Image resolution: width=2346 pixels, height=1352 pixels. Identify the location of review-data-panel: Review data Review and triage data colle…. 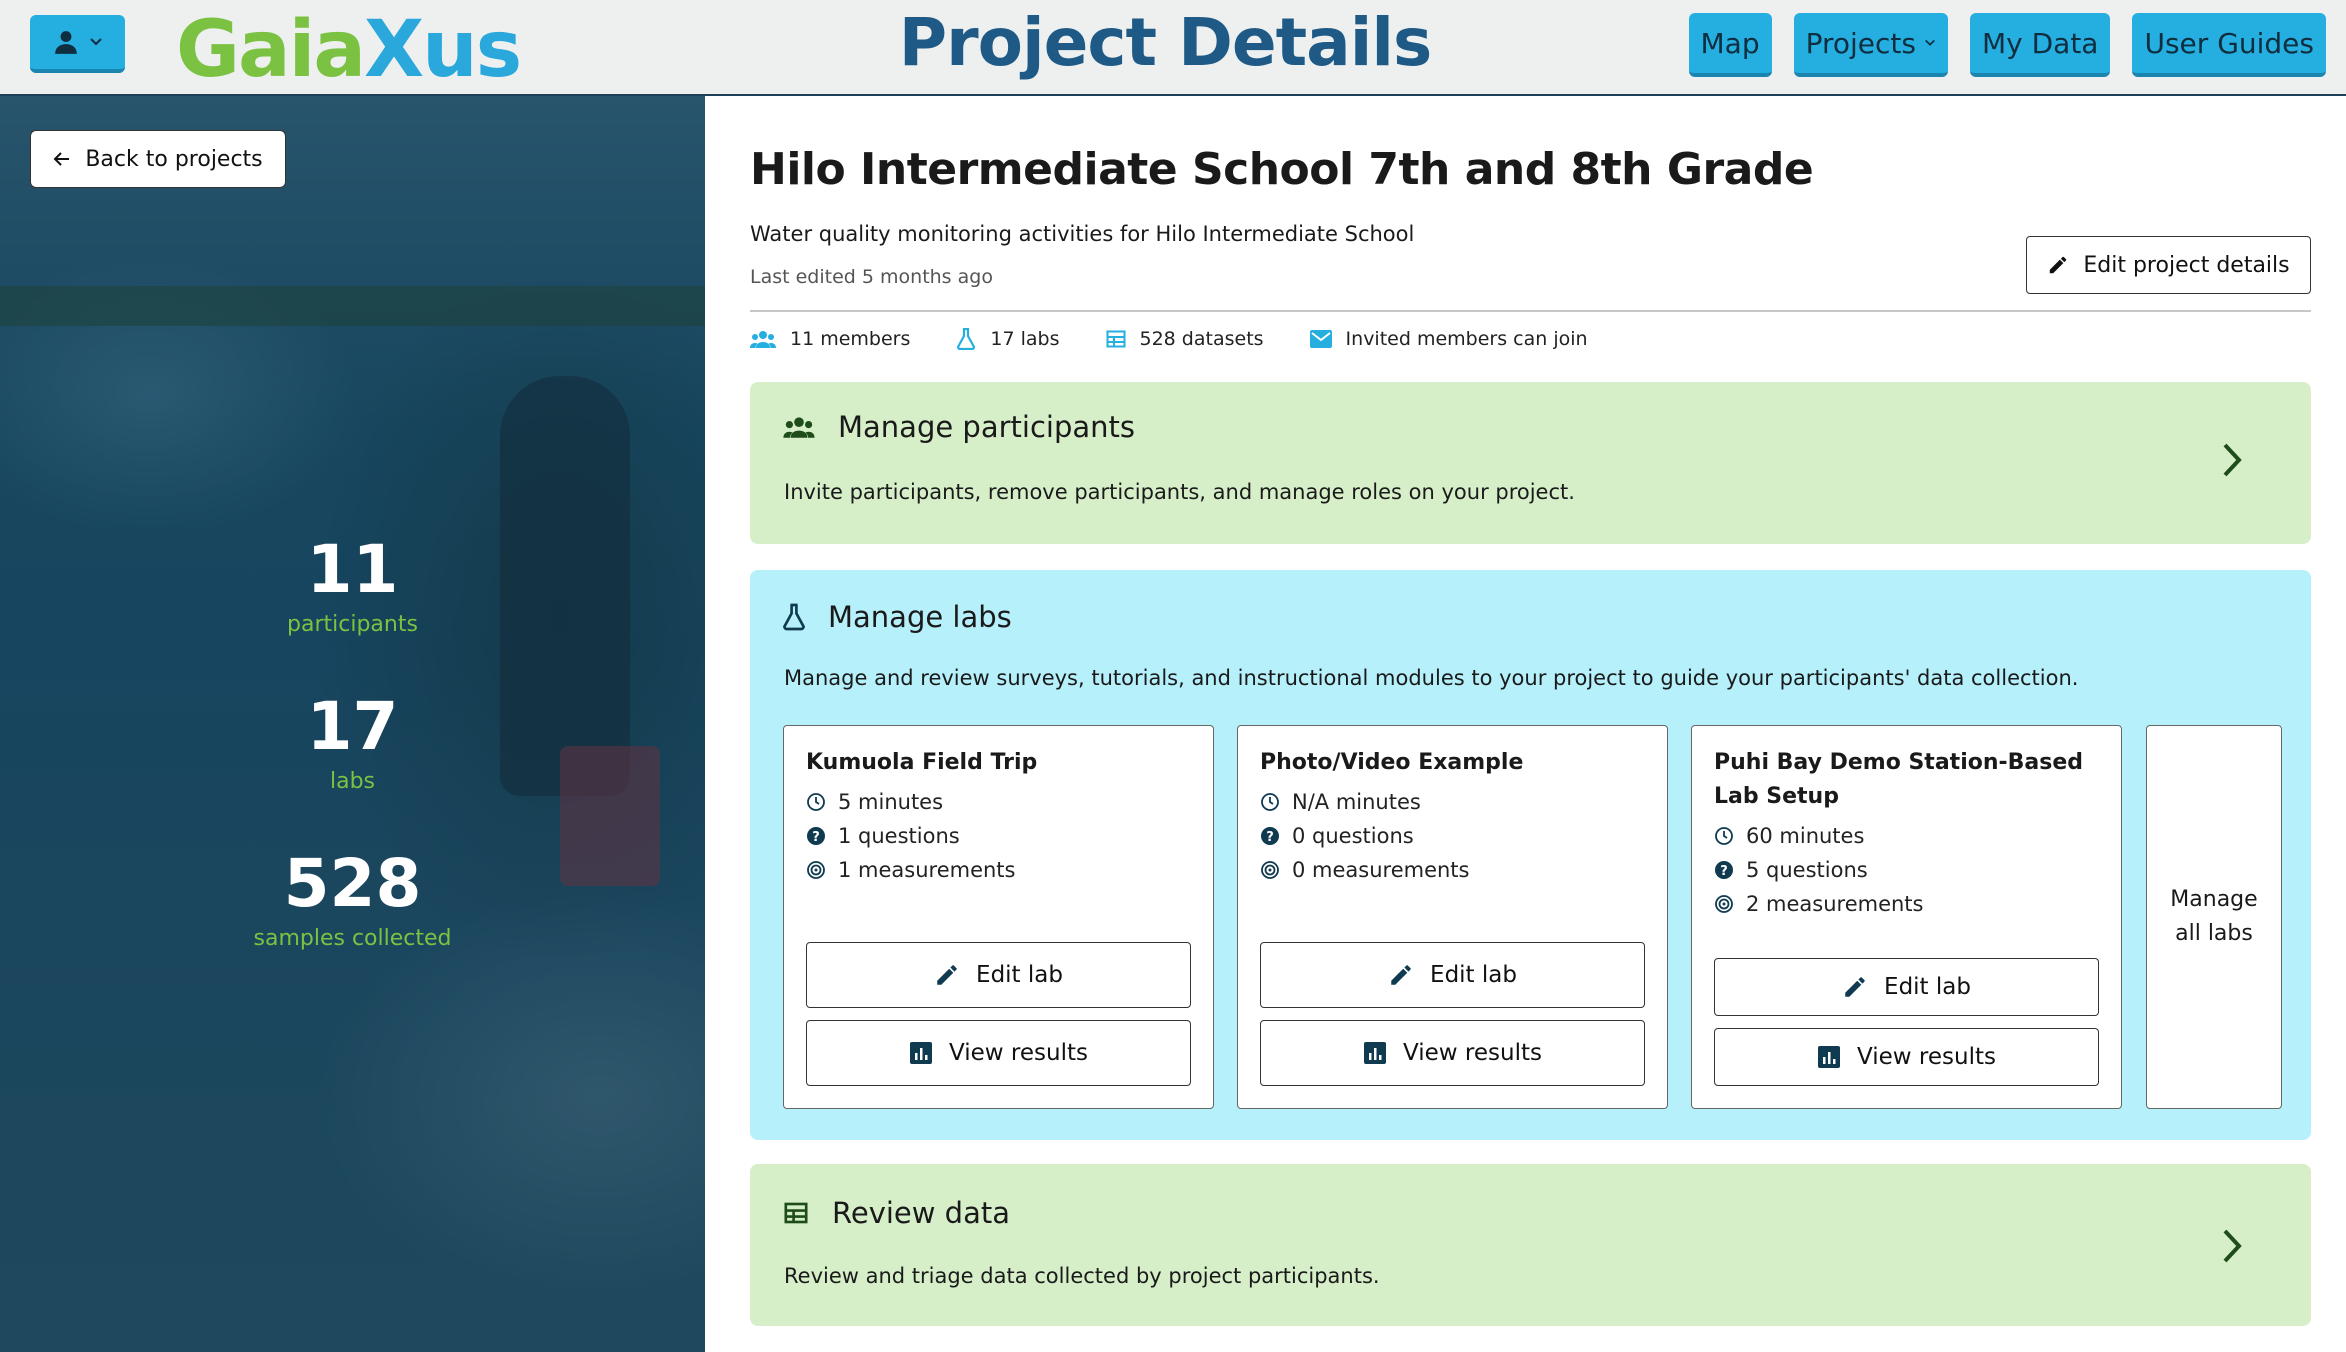
(1530, 1245).